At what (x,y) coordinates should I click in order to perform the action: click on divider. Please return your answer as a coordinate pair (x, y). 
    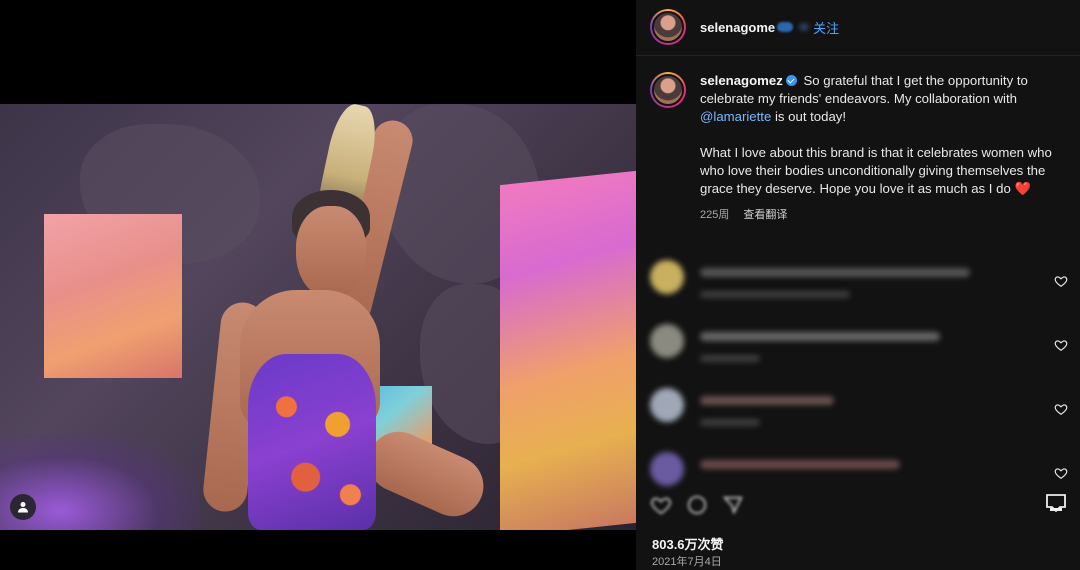
    Looking at the image, I should click on (858, 55).